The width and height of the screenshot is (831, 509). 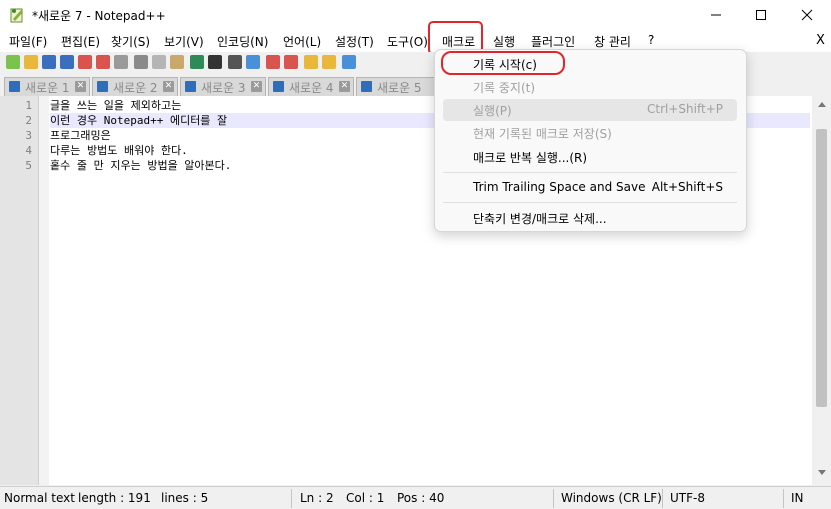 What do you see at coordinates (16, 15) in the screenshot?
I see `notepadpp-app-icon` at bounding box center [16, 15].